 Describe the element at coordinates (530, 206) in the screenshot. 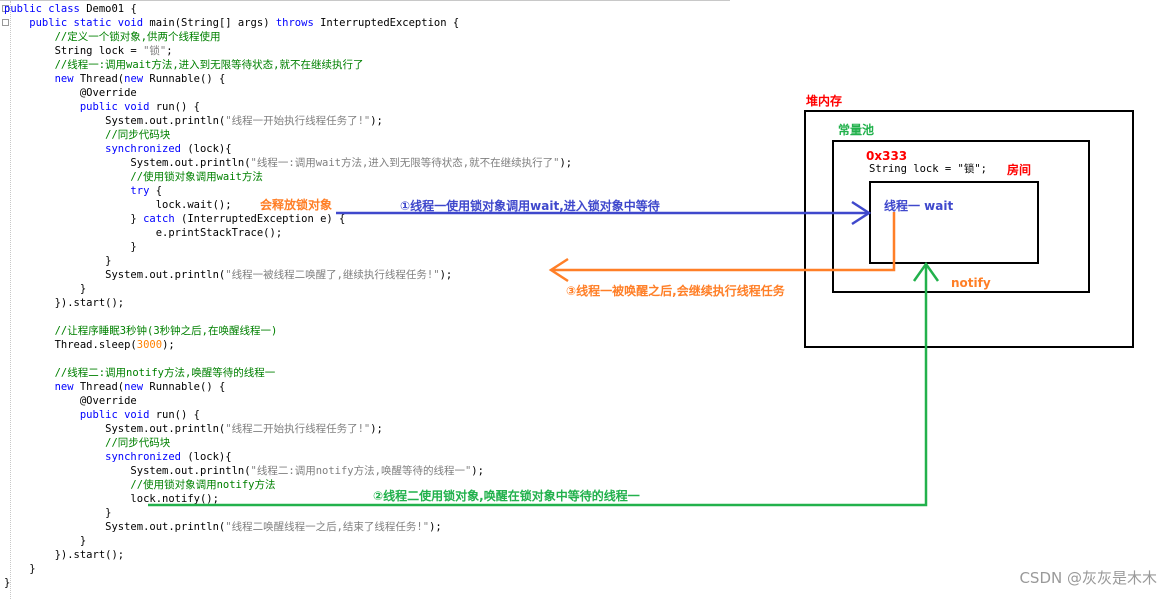

I see `step1-note: ①线程一使用锁对象调用wait,进入锁对象中等待` at that location.